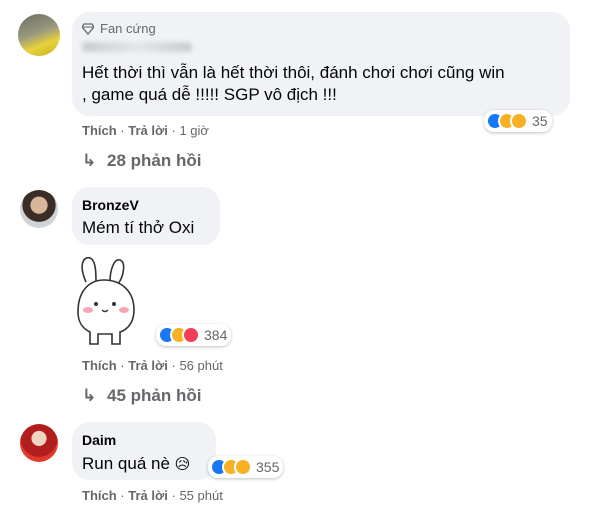  Describe the element at coordinates (128, 28) in the screenshot. I see `fan-badge-label: Fan cứng` at that location.